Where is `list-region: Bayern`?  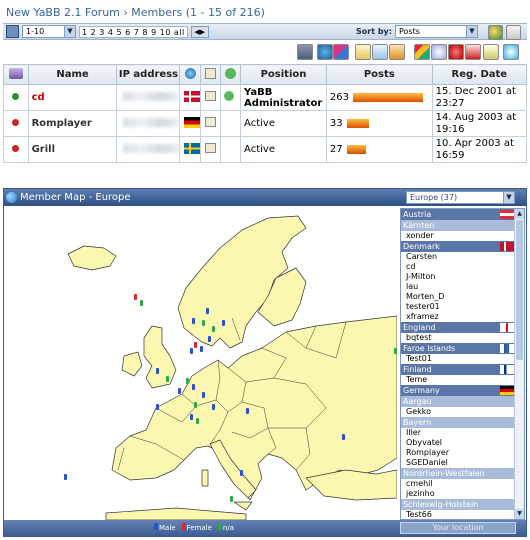
list-region: Bayern is located at coordinates (458, 422).